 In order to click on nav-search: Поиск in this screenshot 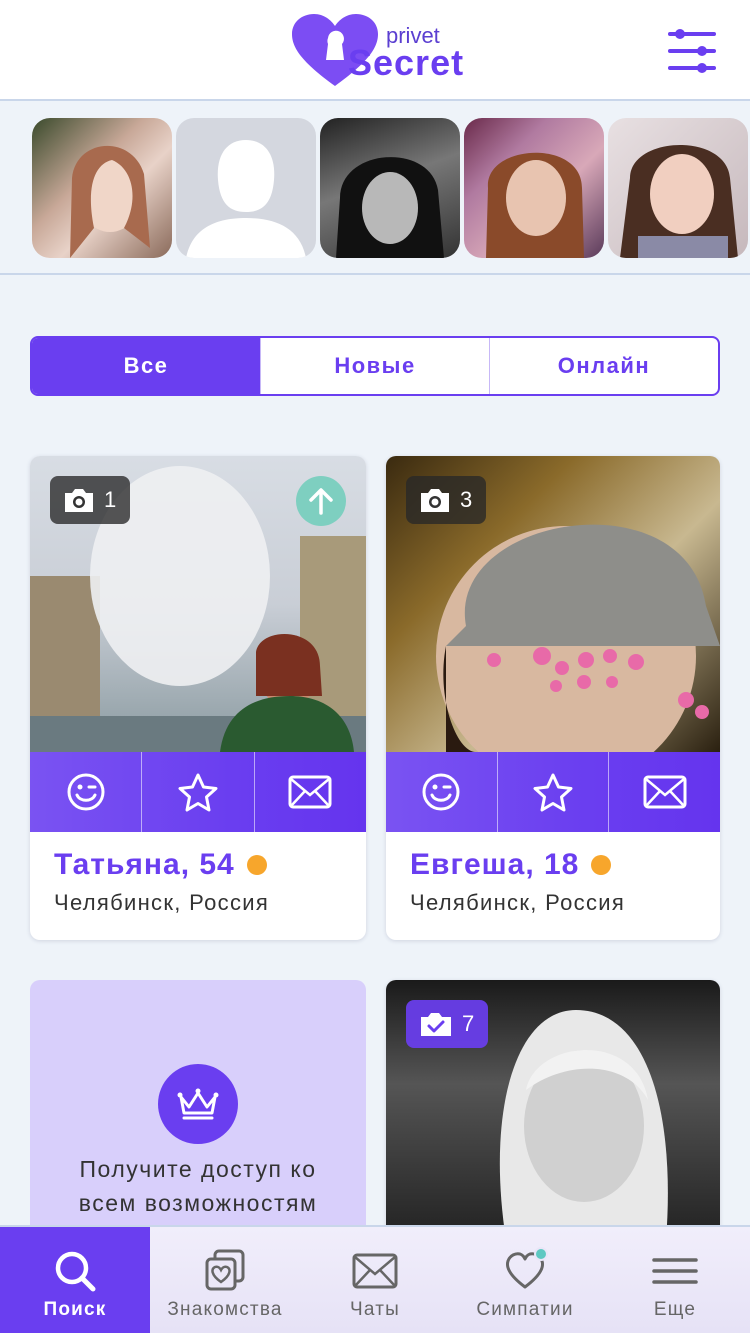, I will do `click(75, 1280)`.